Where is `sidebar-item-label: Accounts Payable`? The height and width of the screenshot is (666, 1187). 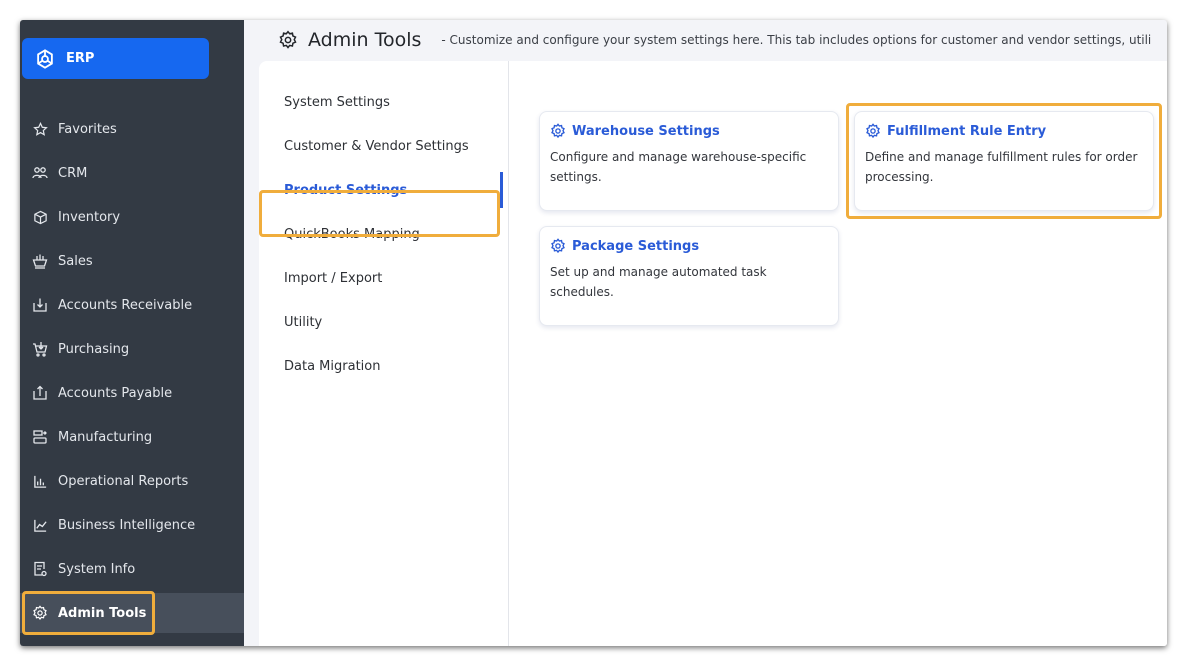 sidebar-item-label: Accounts Payable is located at coordinates (115, 393).